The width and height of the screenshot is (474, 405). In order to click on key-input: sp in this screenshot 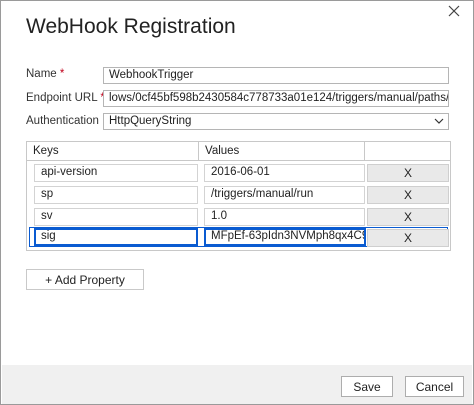, I will do `click(116, 195)`.